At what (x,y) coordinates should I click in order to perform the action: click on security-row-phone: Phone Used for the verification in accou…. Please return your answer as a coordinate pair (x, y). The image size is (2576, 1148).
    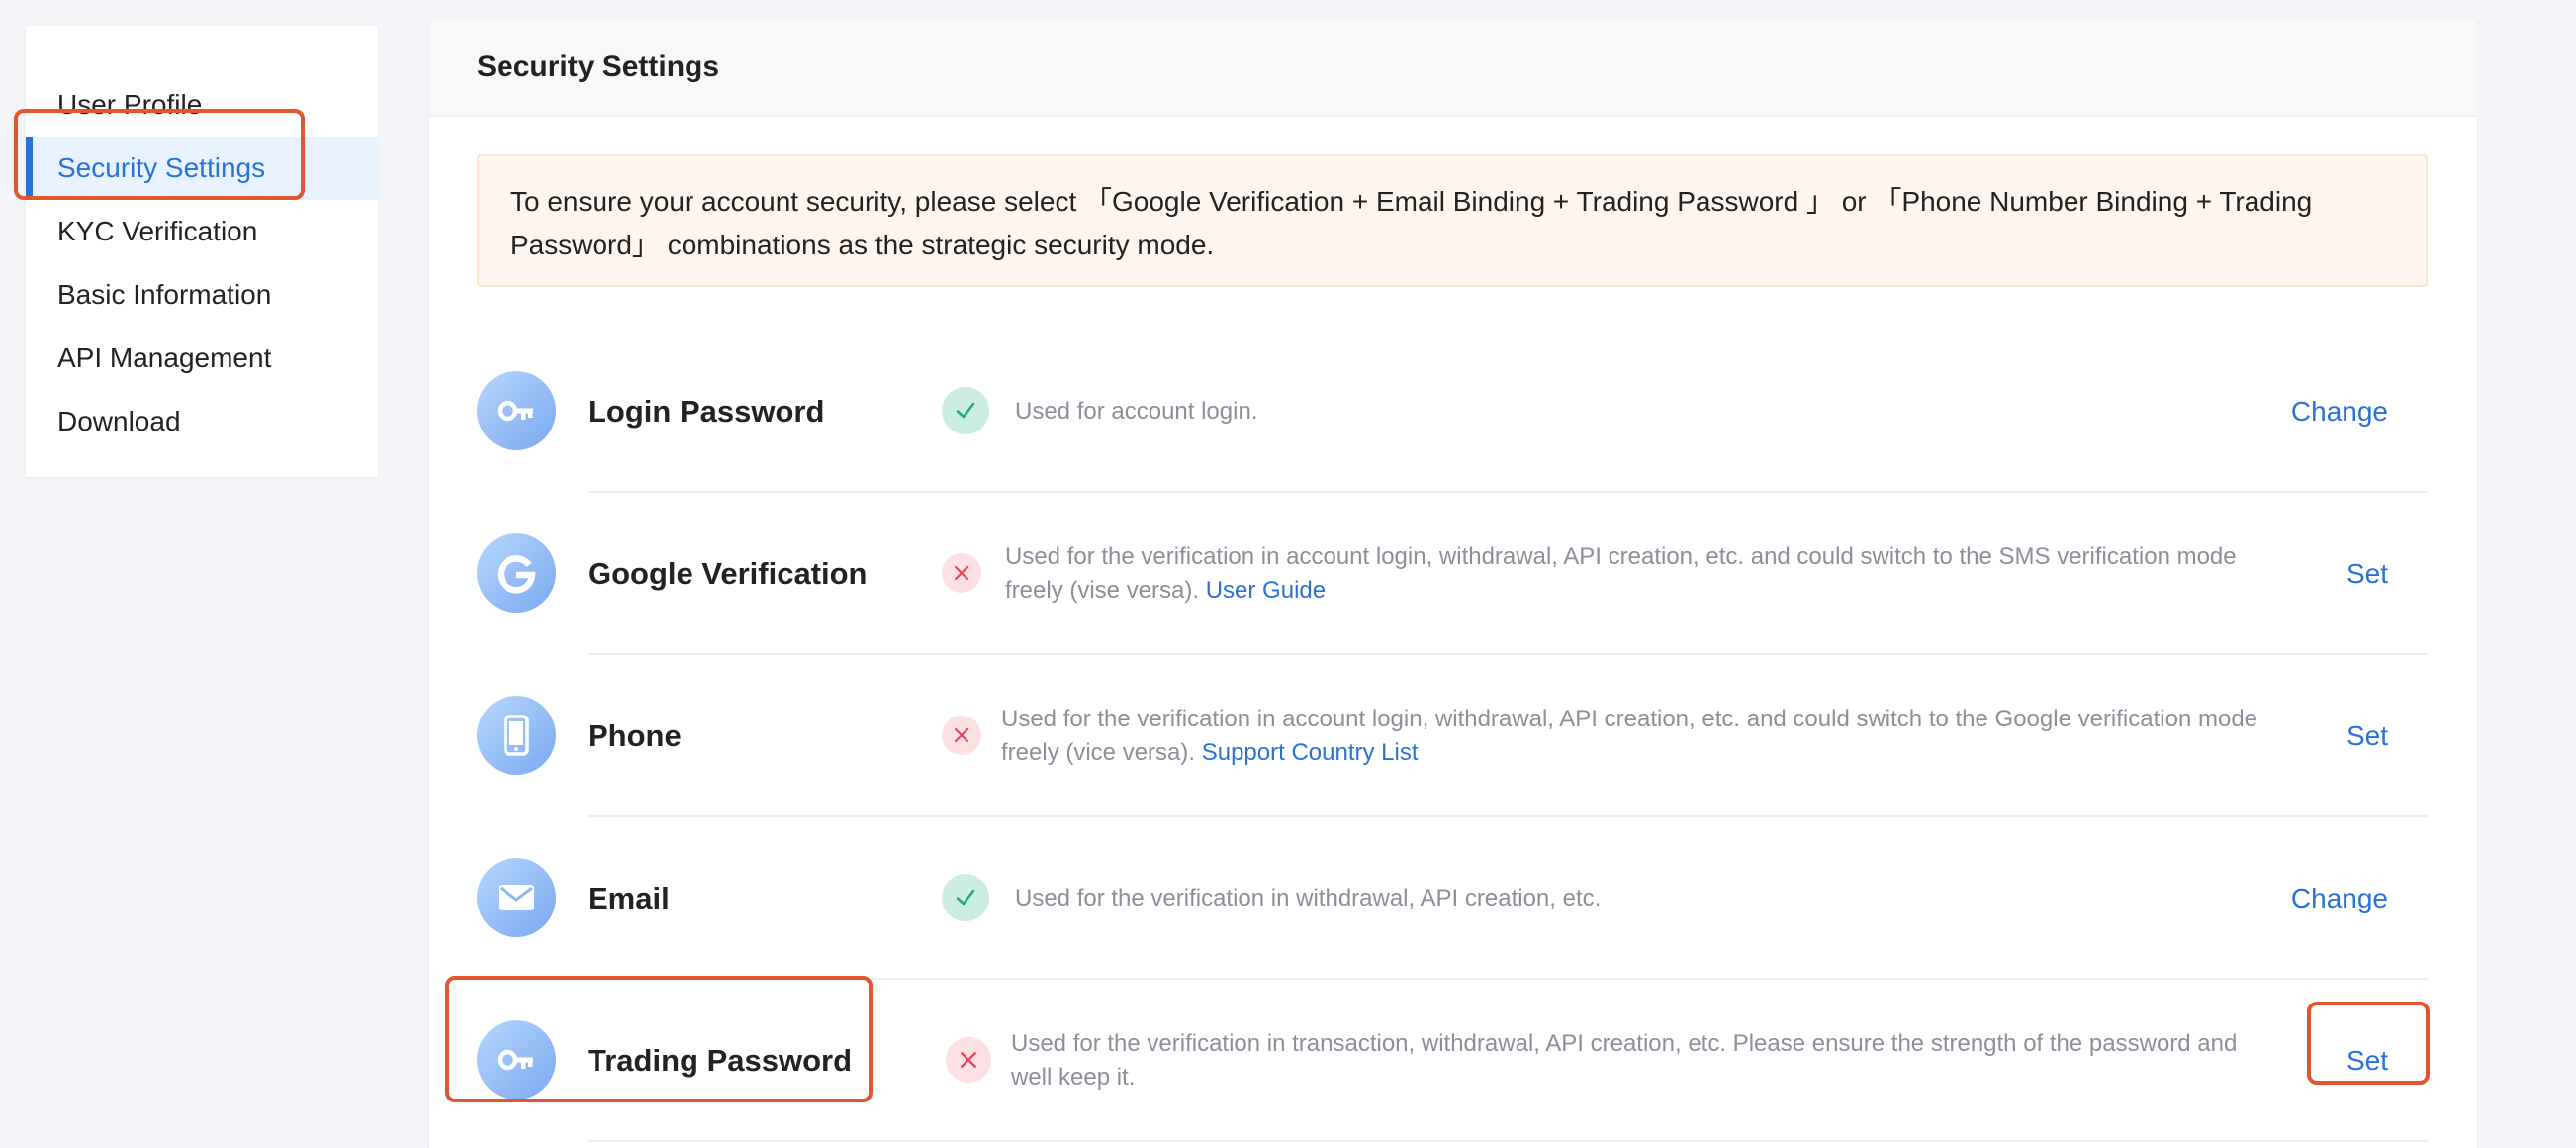
    Looking at the image, I should click on (1453, 736).